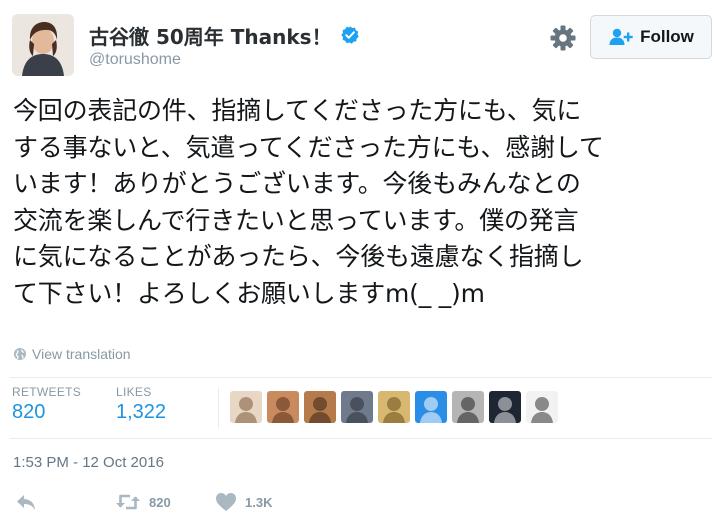 This screenshot has width=722, height=524. What do you see at coordinates (47, 392) in the screenshot?
I see `retweets-label: RETWEETS` at bounding box center [47, 392].